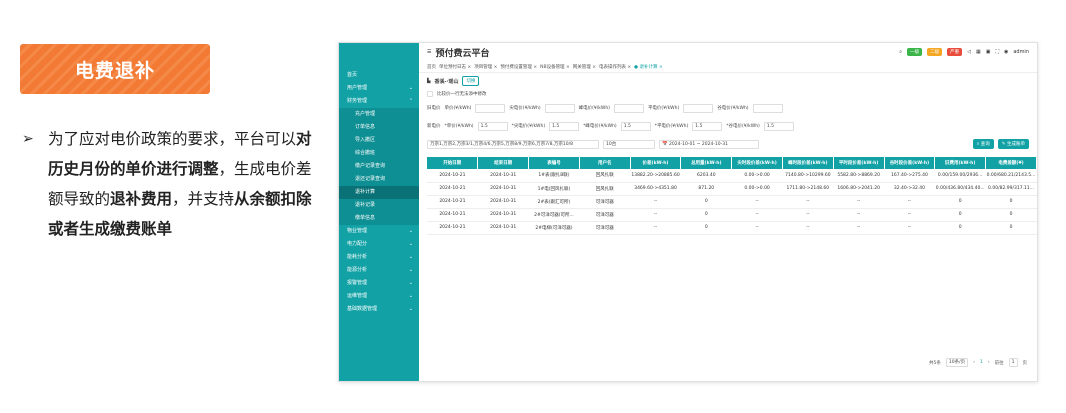  I want to click on sidebar-item-label: 缴单信息, so click(365, 218).